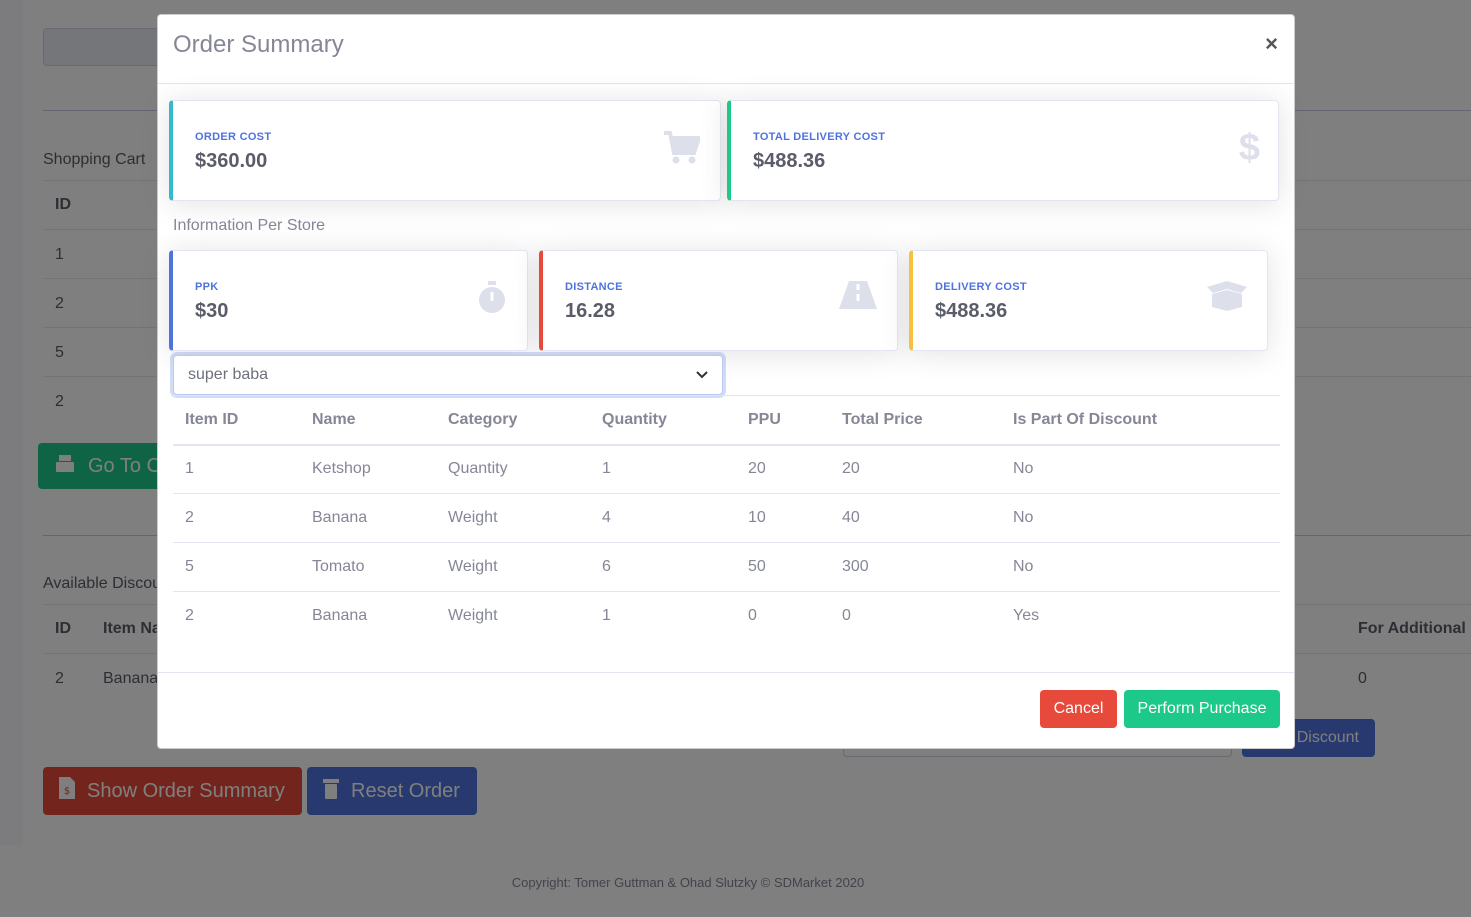 The height and width of the screenshot is (917, 1471). I want to click on ppk-label: PPK, so click(207, 287).